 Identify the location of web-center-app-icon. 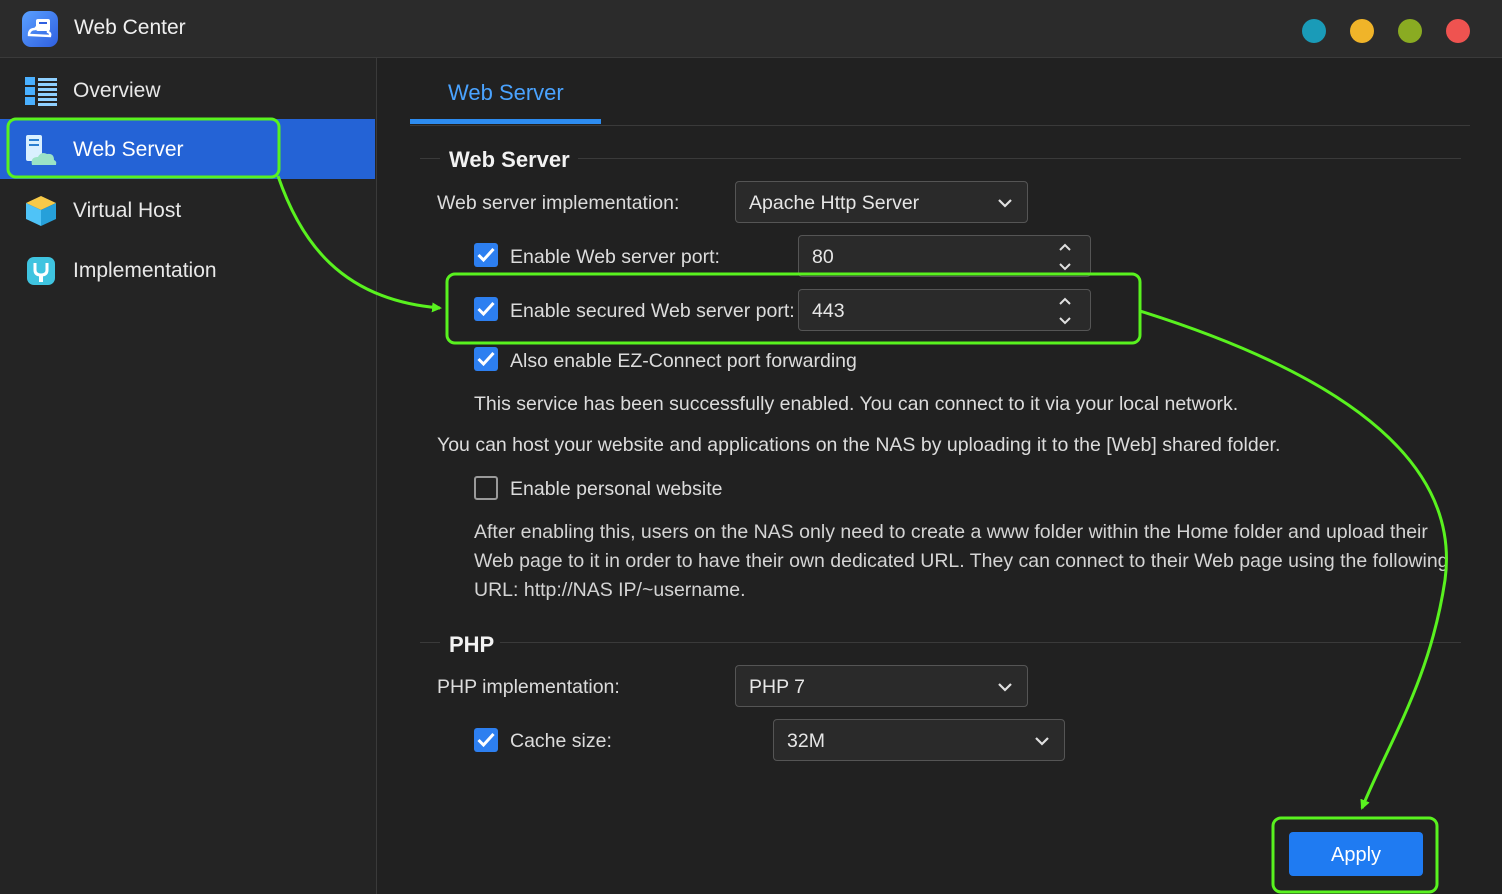
(40, 29).